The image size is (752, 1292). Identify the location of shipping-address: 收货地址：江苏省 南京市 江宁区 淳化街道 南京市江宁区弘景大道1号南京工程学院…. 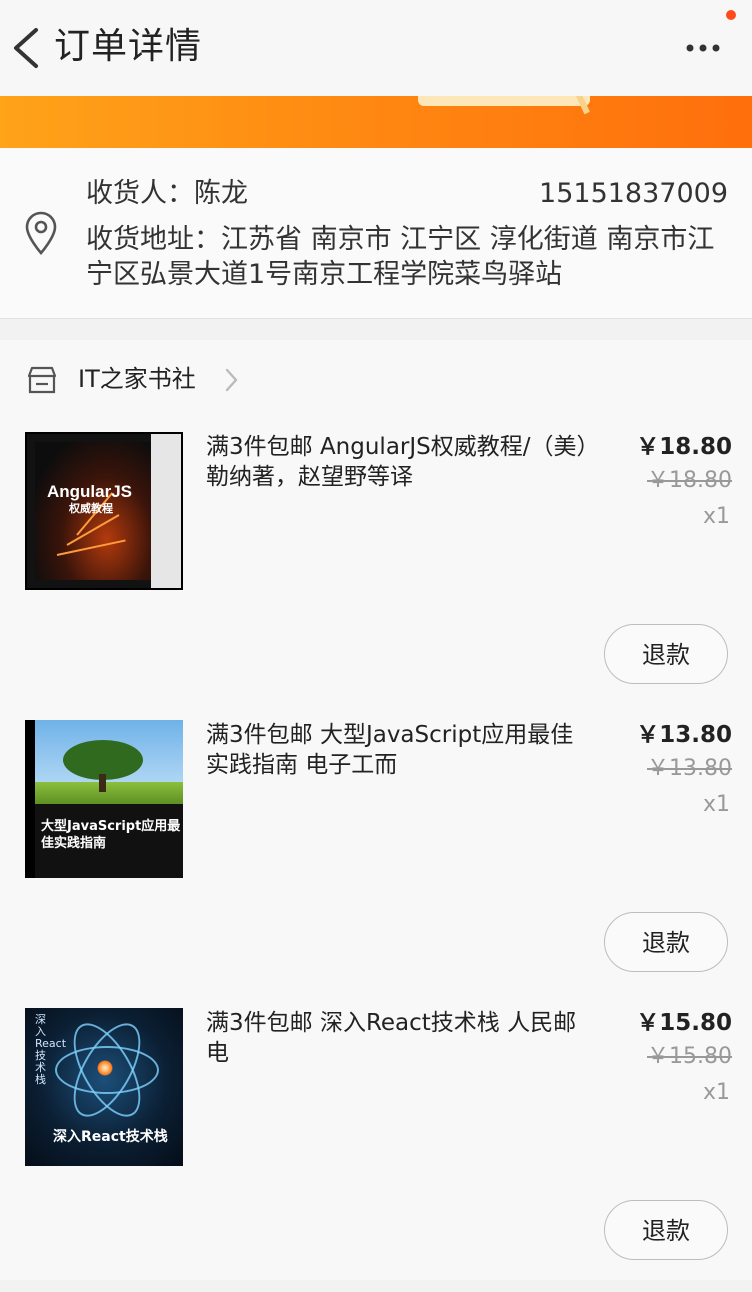
(400, 257).